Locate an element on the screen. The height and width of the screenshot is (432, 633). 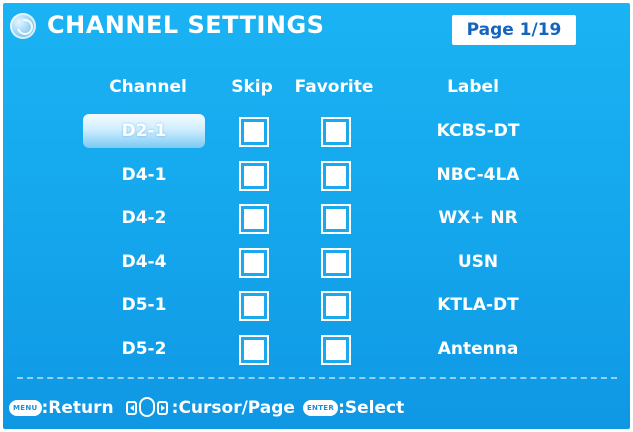
channel-label: Antenna is located at coordinates (478, 349).